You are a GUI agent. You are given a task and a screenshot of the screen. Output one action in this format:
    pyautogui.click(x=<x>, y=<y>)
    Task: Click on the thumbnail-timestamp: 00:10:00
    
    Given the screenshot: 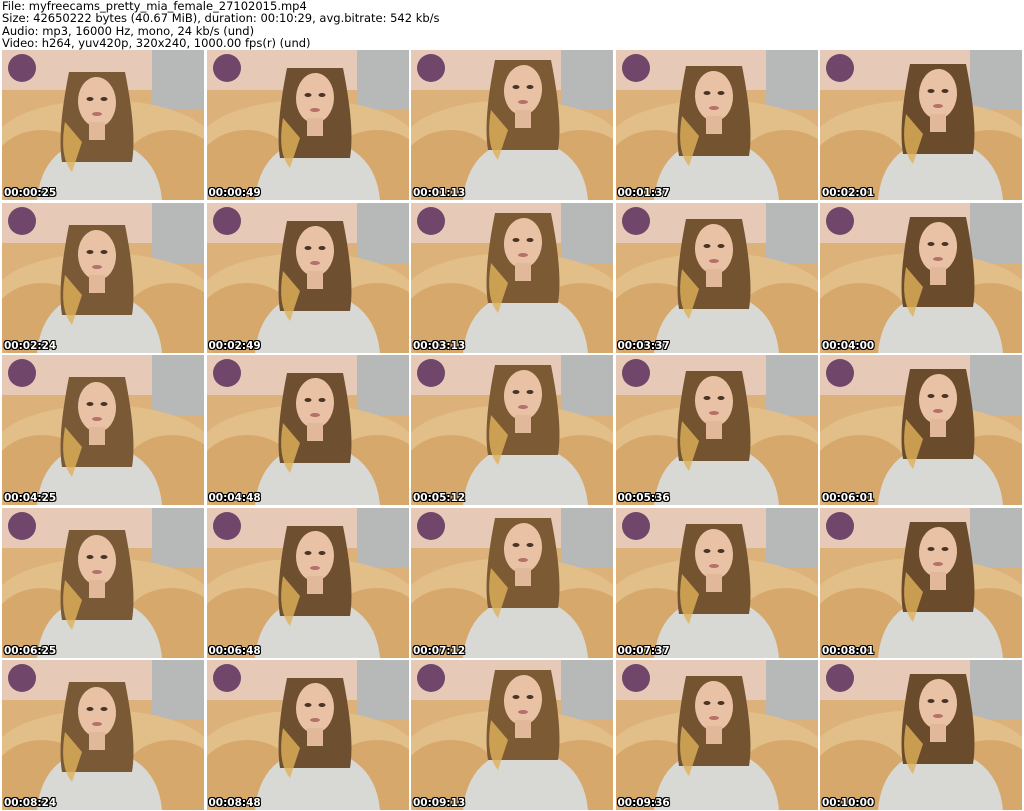 What is the action you would take?
    pyautogui.click(x=848, y=803)
    